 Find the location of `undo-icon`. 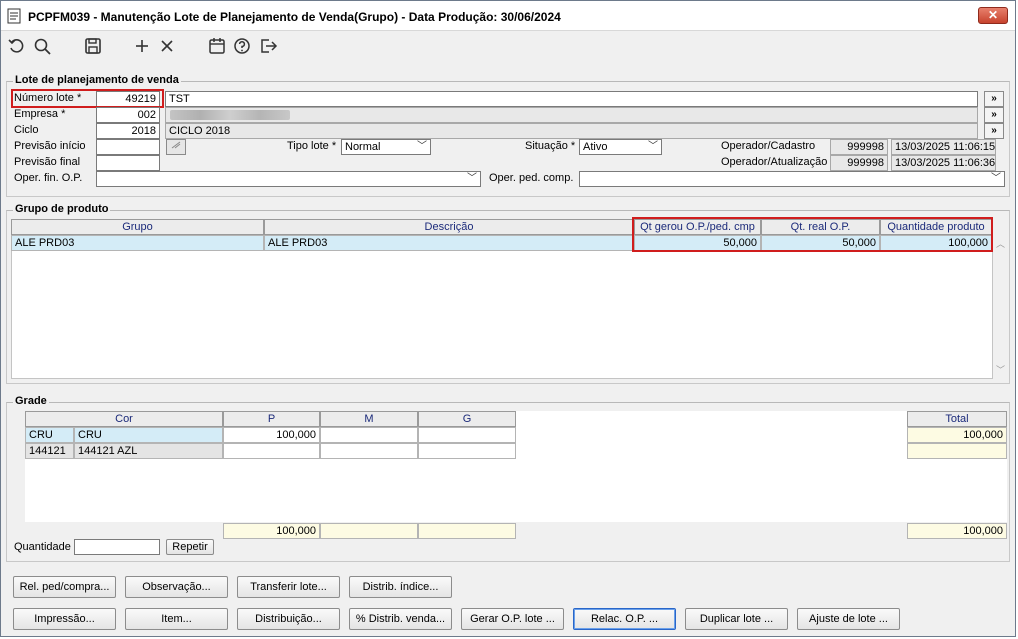

undo-icon is located at coordinates (17, 46).